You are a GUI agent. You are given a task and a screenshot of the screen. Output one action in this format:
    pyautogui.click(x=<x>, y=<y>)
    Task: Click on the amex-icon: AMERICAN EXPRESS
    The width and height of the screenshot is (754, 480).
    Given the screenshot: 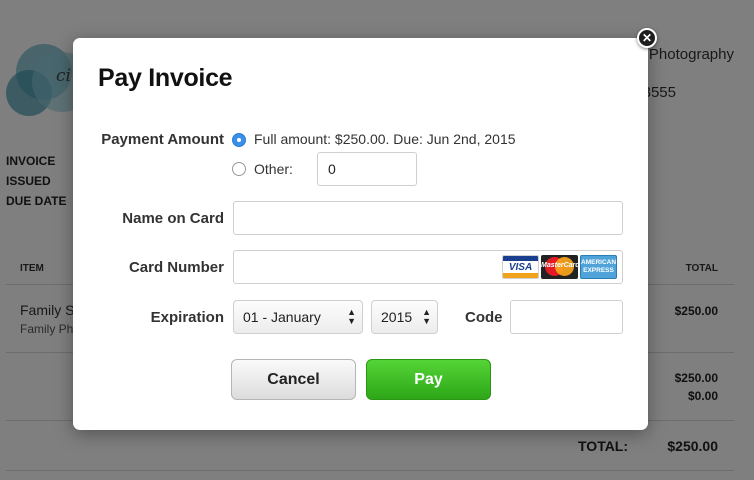 What is the action you would take?
    pyautogui.click(x=598, y=267)
    